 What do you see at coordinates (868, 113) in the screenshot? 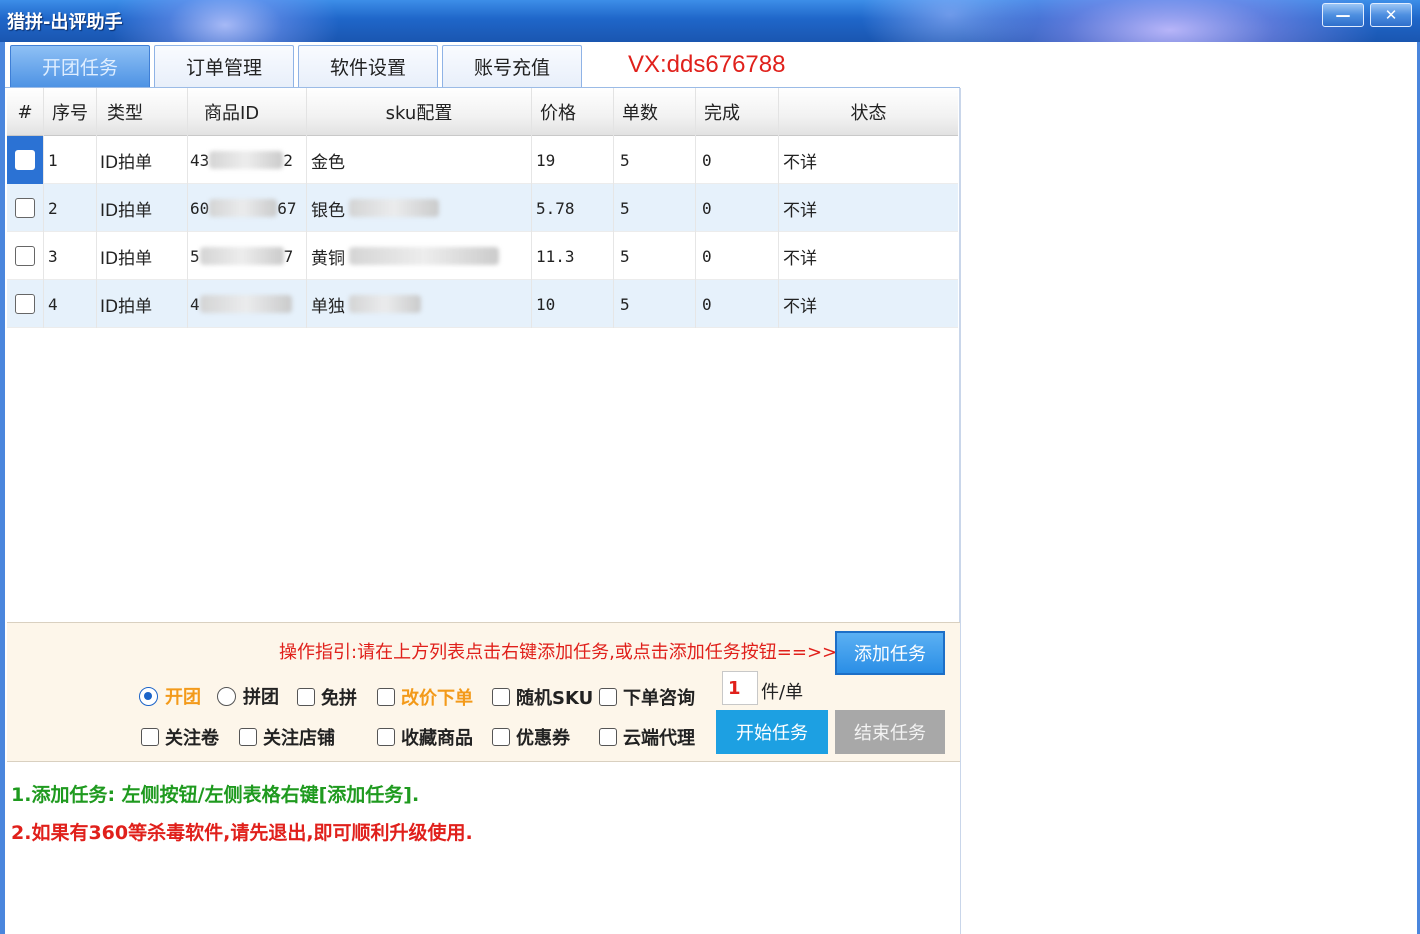
I see `header-status: 状态` at bounding box center [868, 113].